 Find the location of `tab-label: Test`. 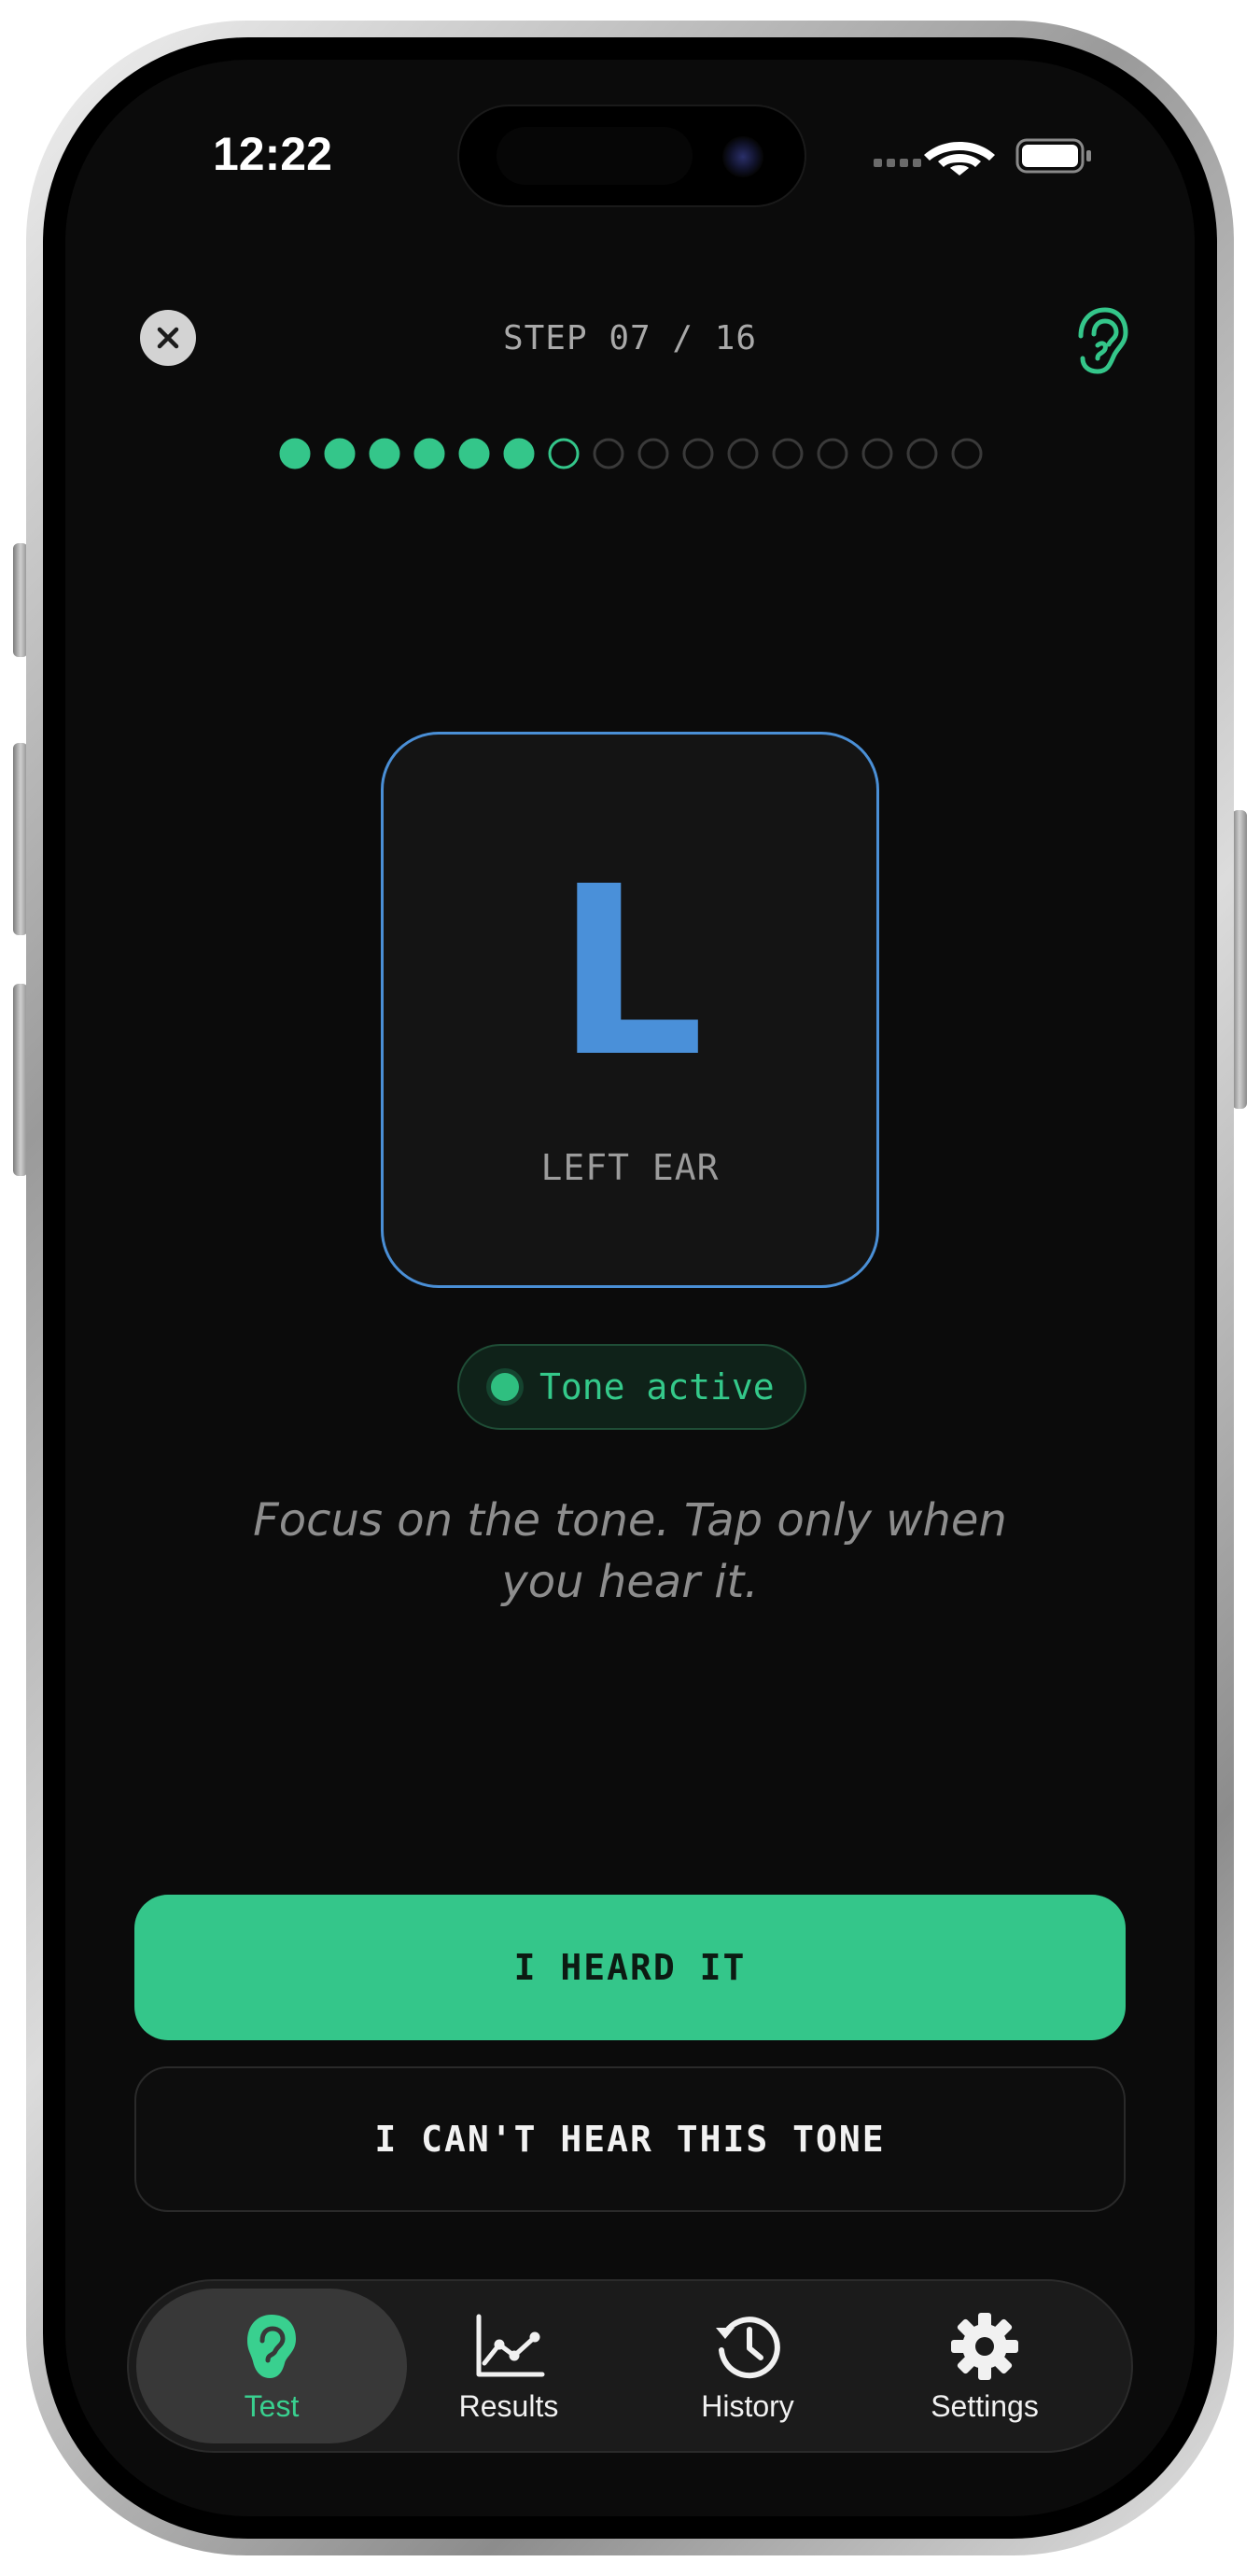

tab-label: Test is located at coordinates (272, 2405).